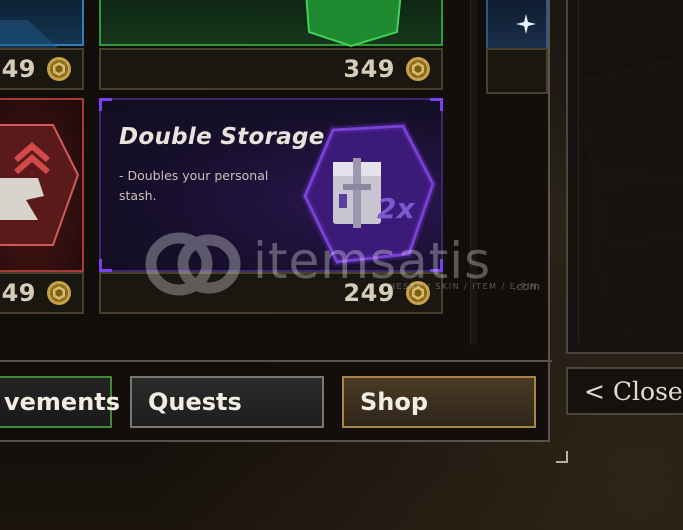 Image resolution: width=683 pixels, height=530 pixels. Describe the element at coordinates (276, 361) in the screenshot. I see `tab-bar-divider` at that location.